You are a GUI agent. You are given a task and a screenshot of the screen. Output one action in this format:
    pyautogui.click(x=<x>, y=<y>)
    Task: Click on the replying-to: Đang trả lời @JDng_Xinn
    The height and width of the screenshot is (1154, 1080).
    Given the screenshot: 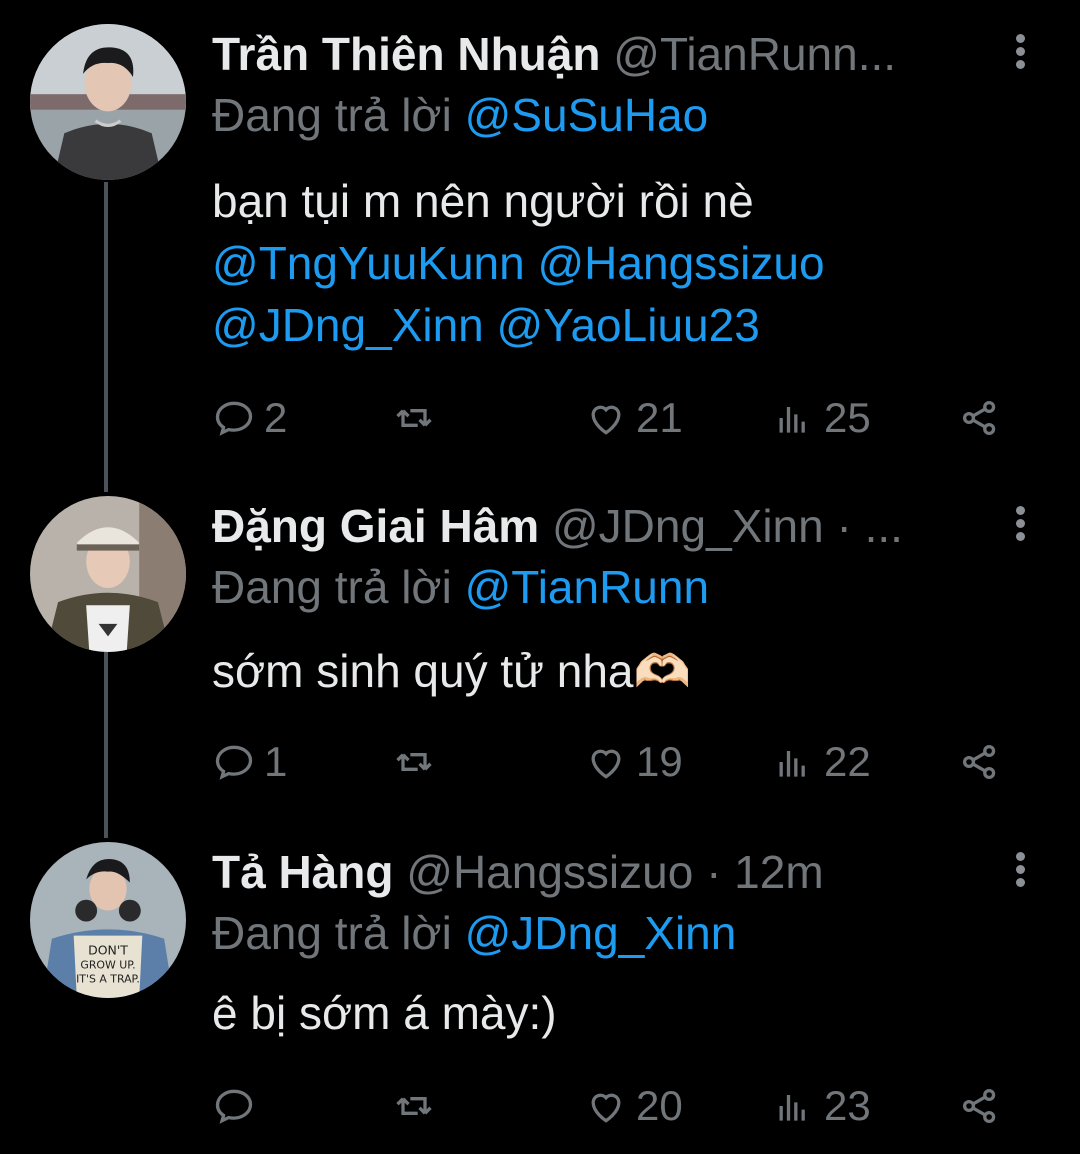 What is the action you would take?
    pyautogui.click(x=474, y=933)
    